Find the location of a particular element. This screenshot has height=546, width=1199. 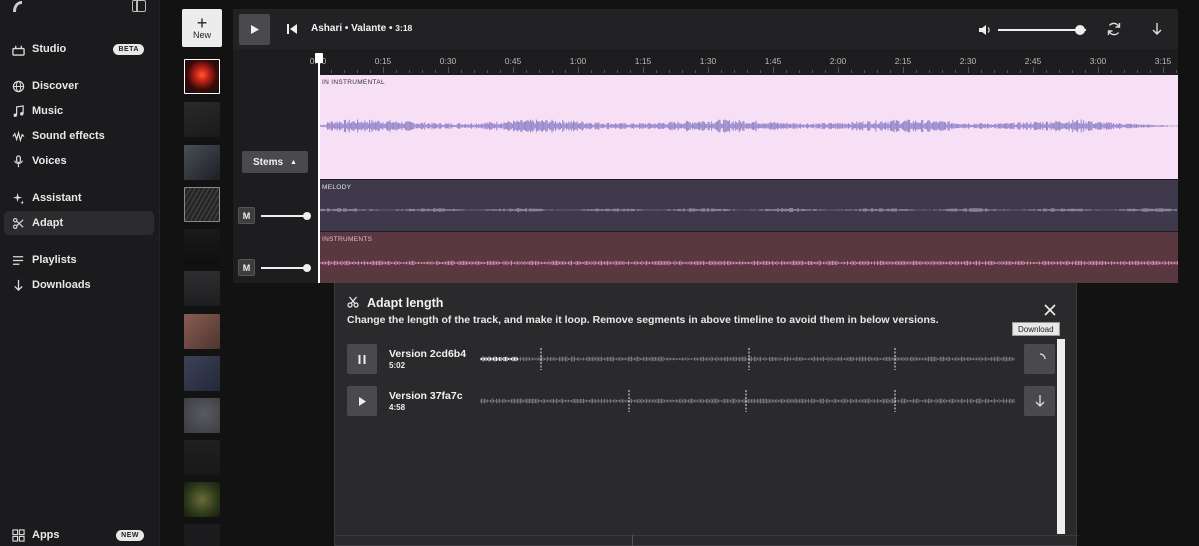

mute-button-melody: M is located at coordinates (246, 215).